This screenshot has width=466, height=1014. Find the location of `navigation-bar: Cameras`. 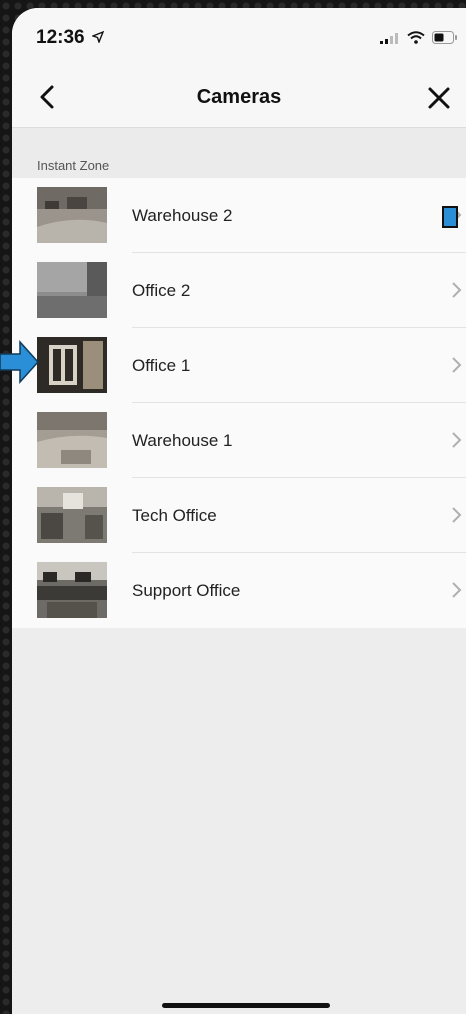

navigation-bar: Cameras is located at coordinates (239, 97).